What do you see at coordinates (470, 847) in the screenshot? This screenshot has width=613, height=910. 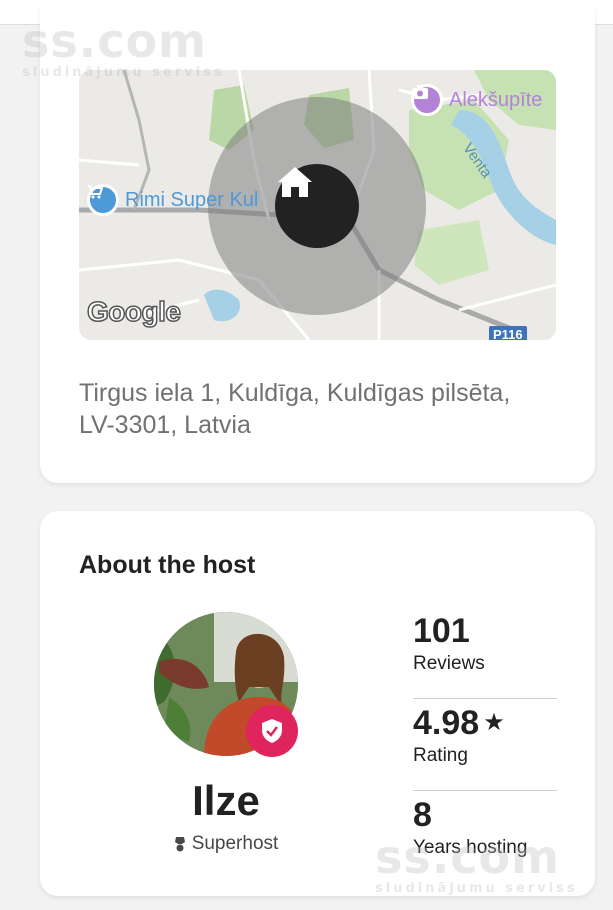 I see `stat-label: Years hosting` at bounding box center [470, 847].